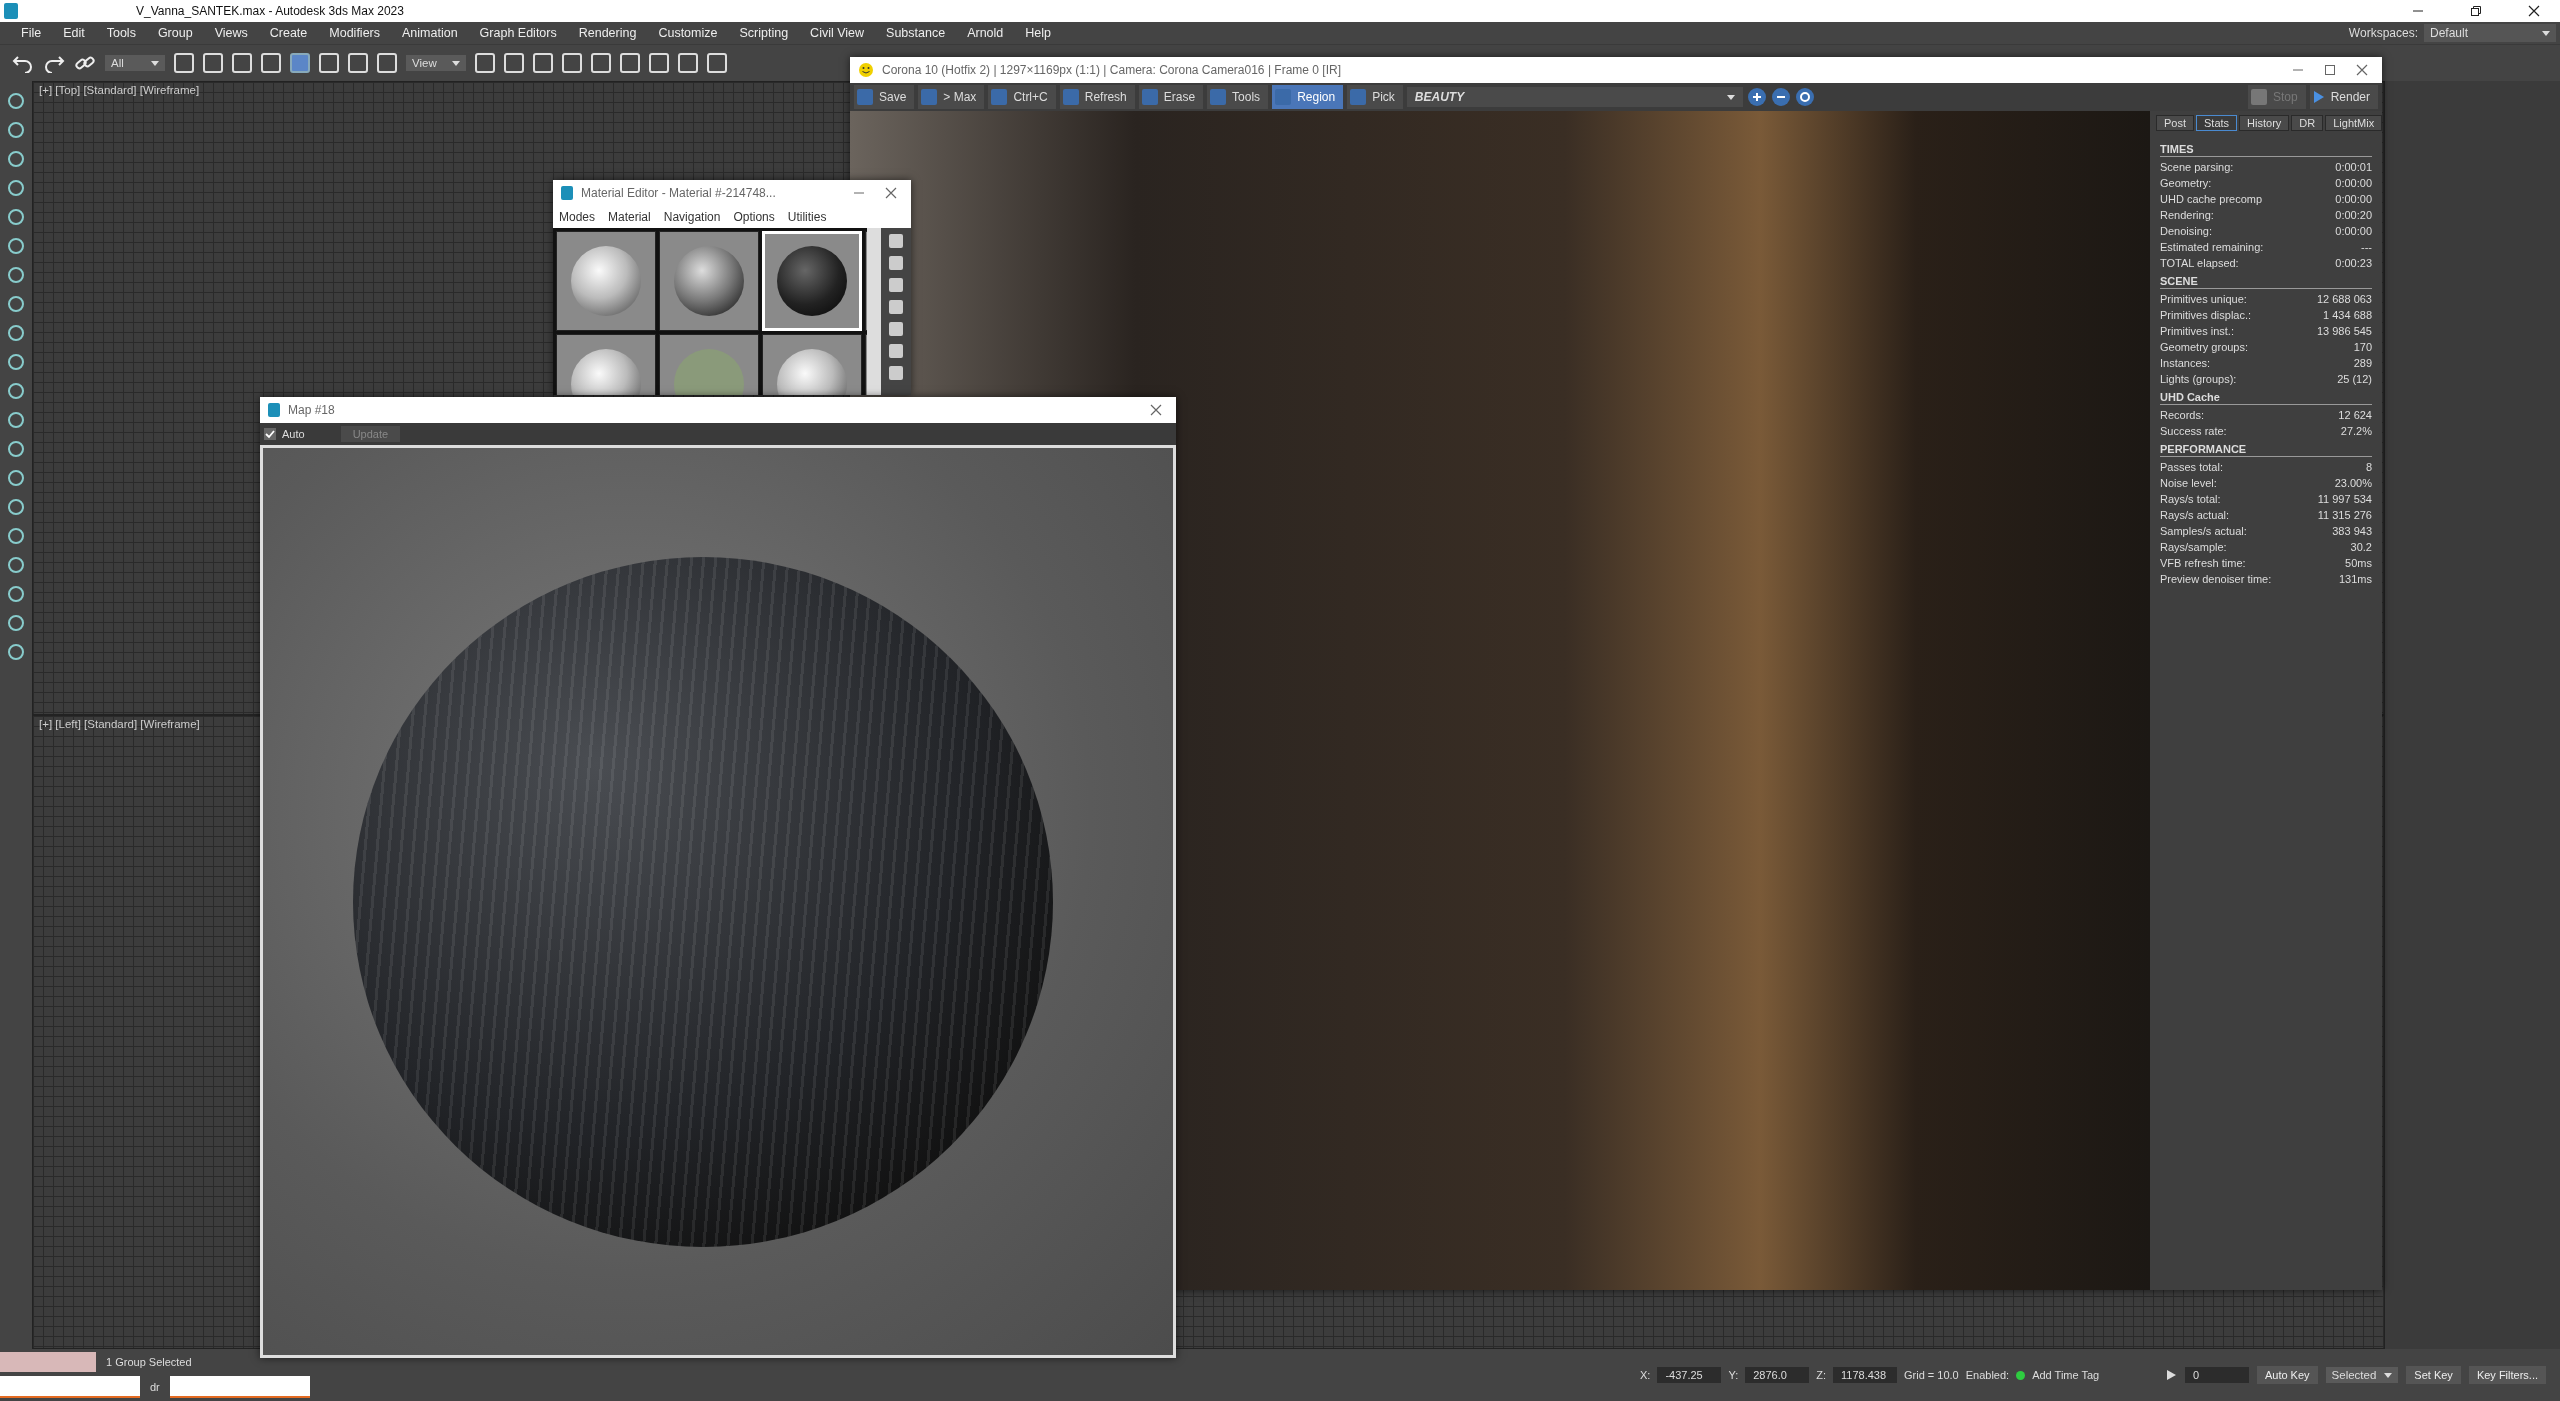  What do you see at coordinates (2476, 11) in the screenshot?
I see `restore-icon` at bounding box center [2476, 11].